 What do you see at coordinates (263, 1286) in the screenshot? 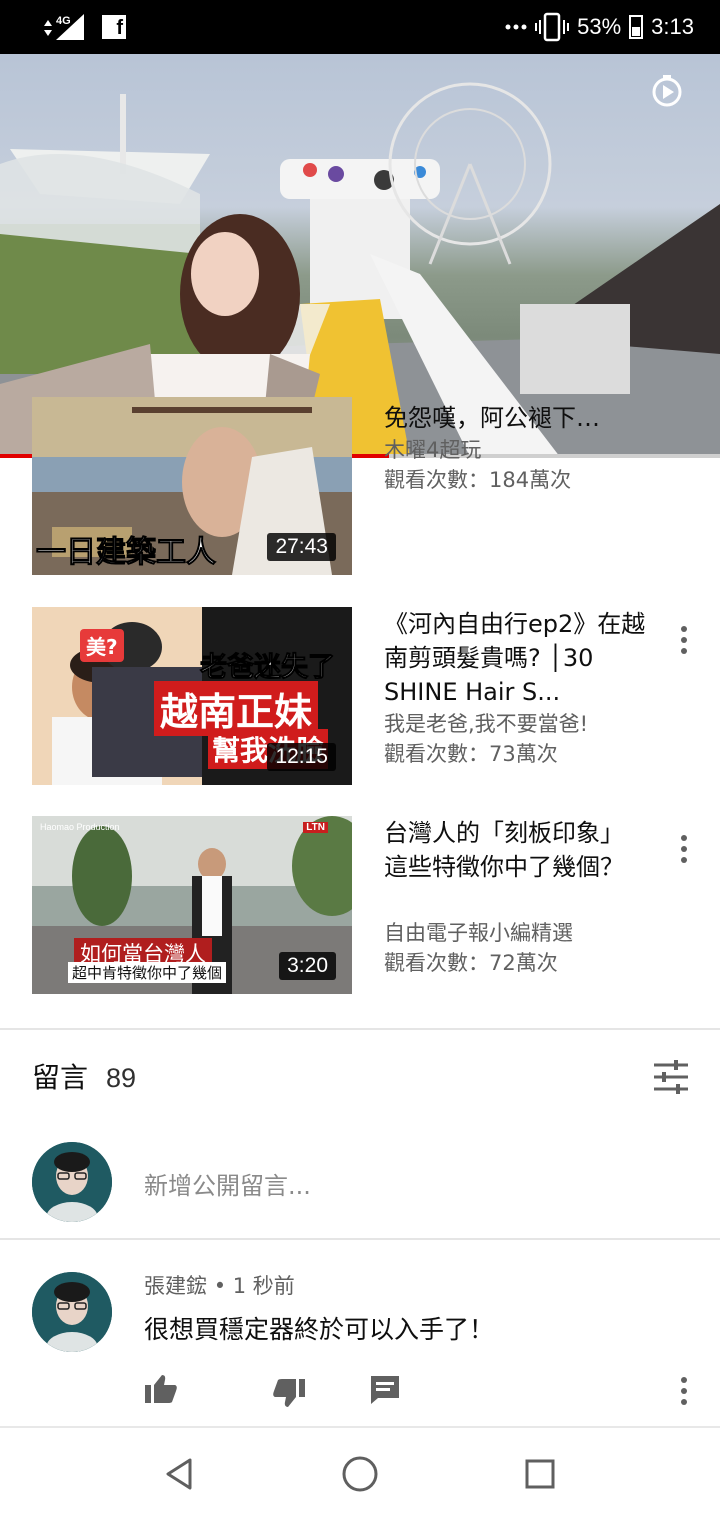
I see `comment-time: 1 秒前` at bounding box center [263, 1286].